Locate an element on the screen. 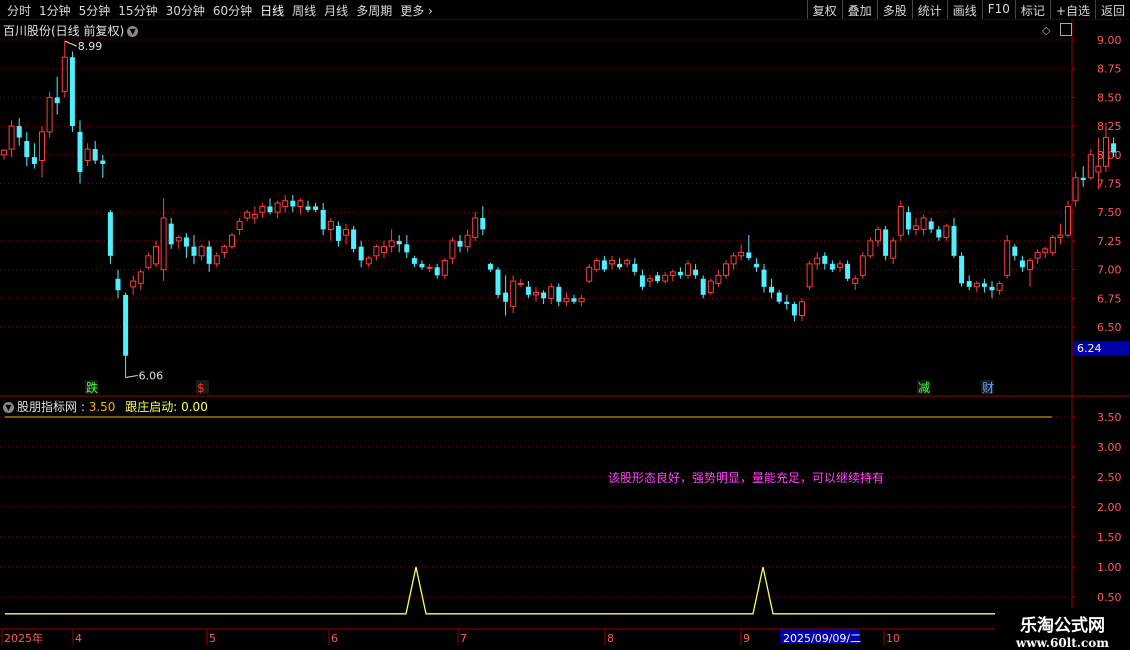 The height and width of the screenshot is (650, 1130). indicator-label2: 跟庄启动 is located at coordinates (149, 407).